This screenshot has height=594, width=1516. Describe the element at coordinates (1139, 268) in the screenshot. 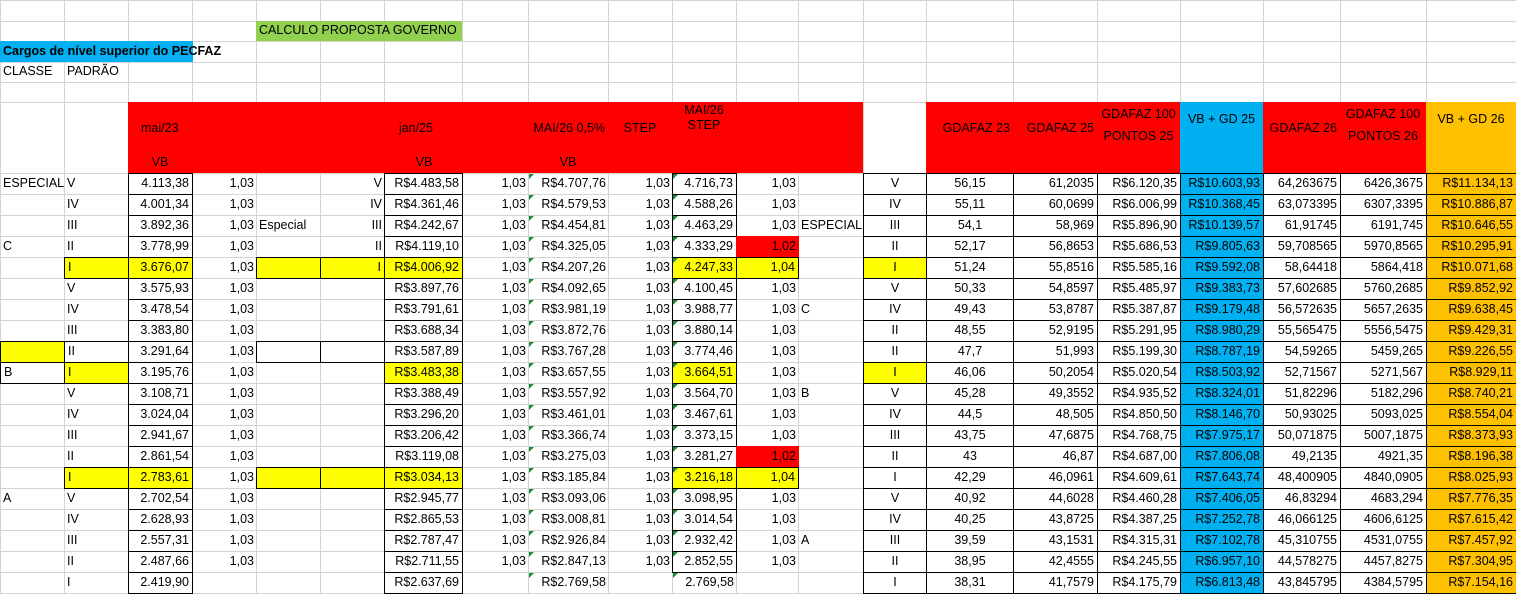

I see `cell-gp25: R$5.585,16` at that location.